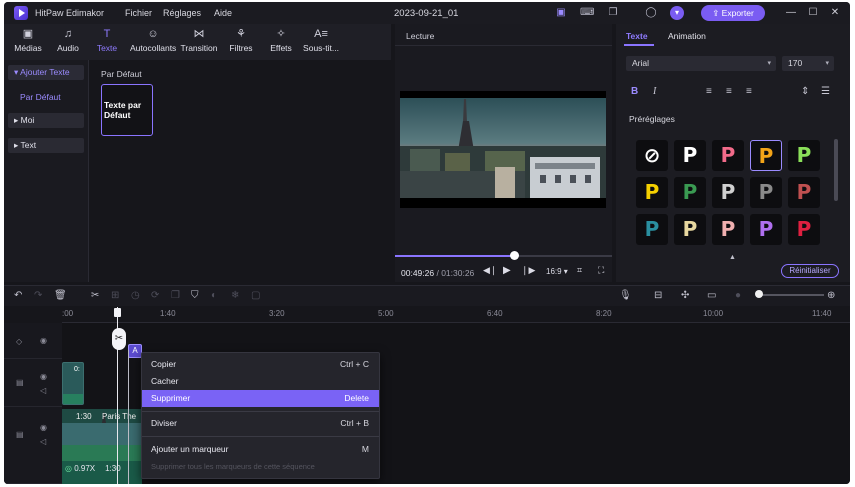  Describe the element at coordinates (138, 13) in the screenshot. I see `menu-fichier: Fichier` at that location.